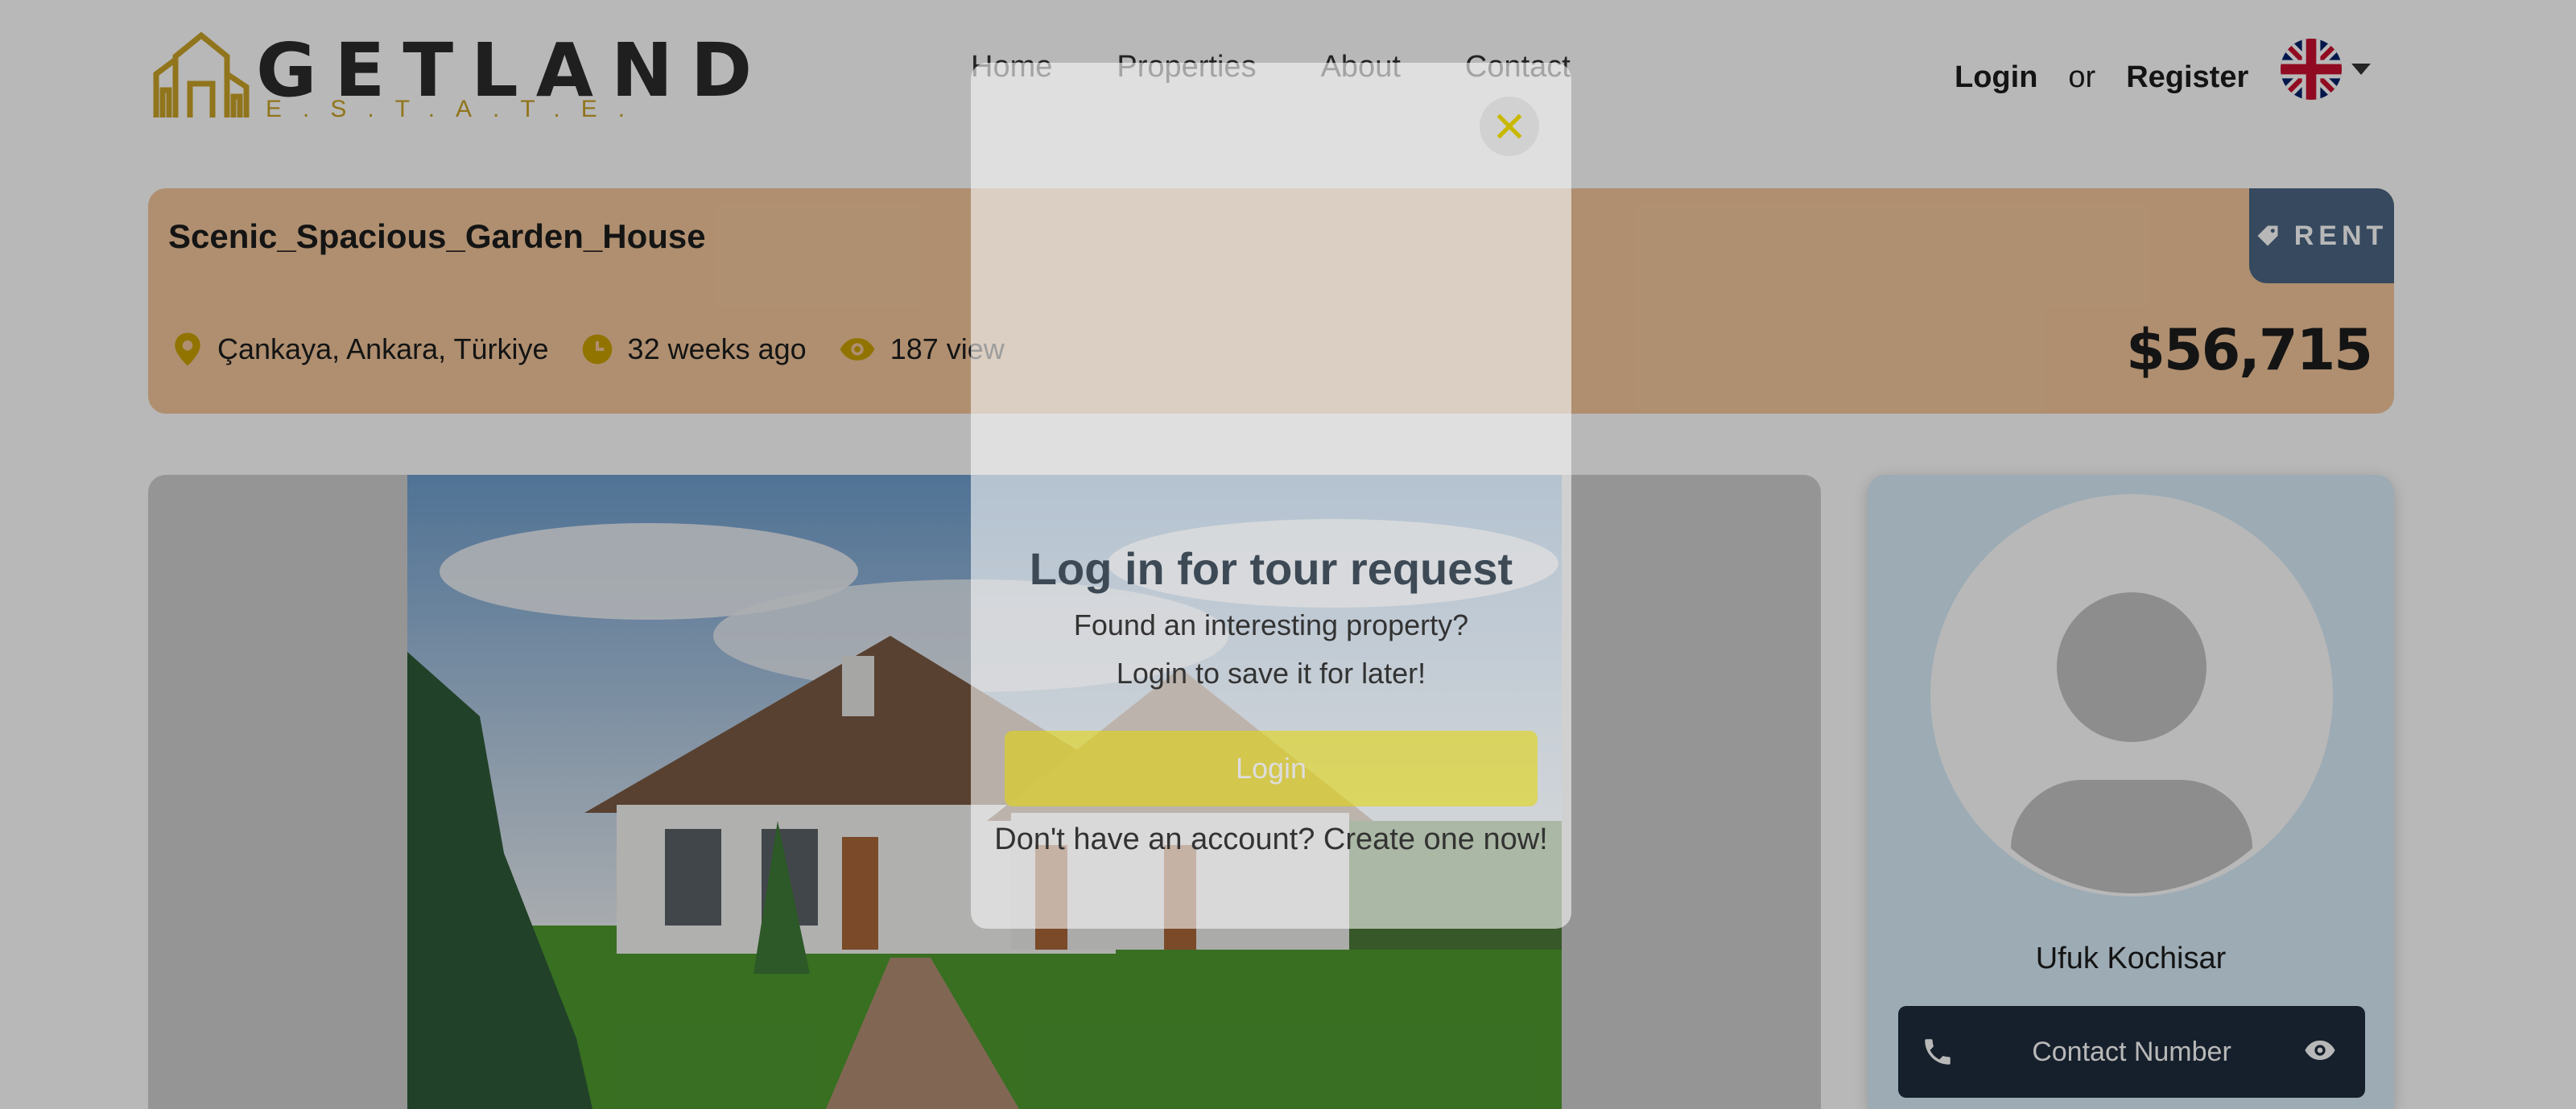 Image resolution: width=2576 pixels, height=1109 pixels. What do you see at coordinates (1271, 768) in the screenshot?
I see `modal-login-button: Login` at bounding box center [1271, 768].